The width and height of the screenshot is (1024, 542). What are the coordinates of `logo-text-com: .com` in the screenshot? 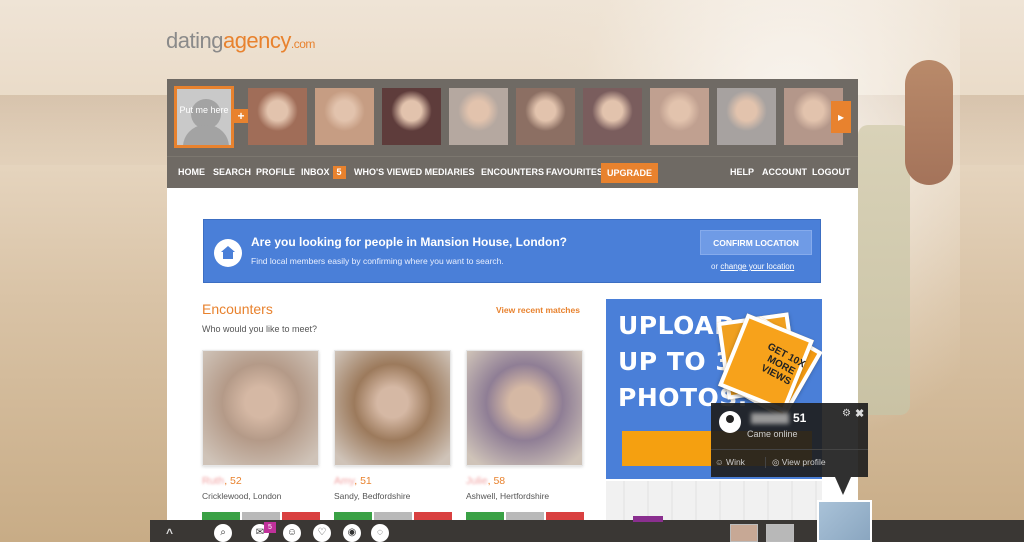 It's located at (303, 44).